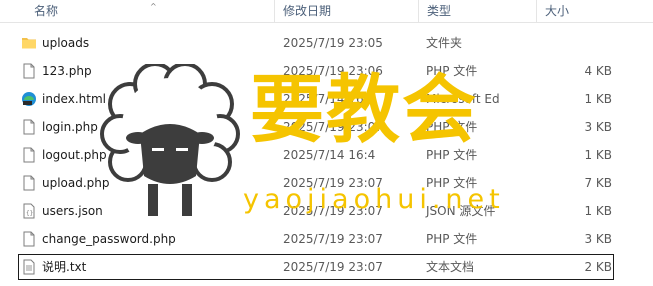 The width and height of the screenshot is (653, 286). Describe the element at coordinates (64, 267) in the screenshot. I see `file-name: 说明.txt` at that location.